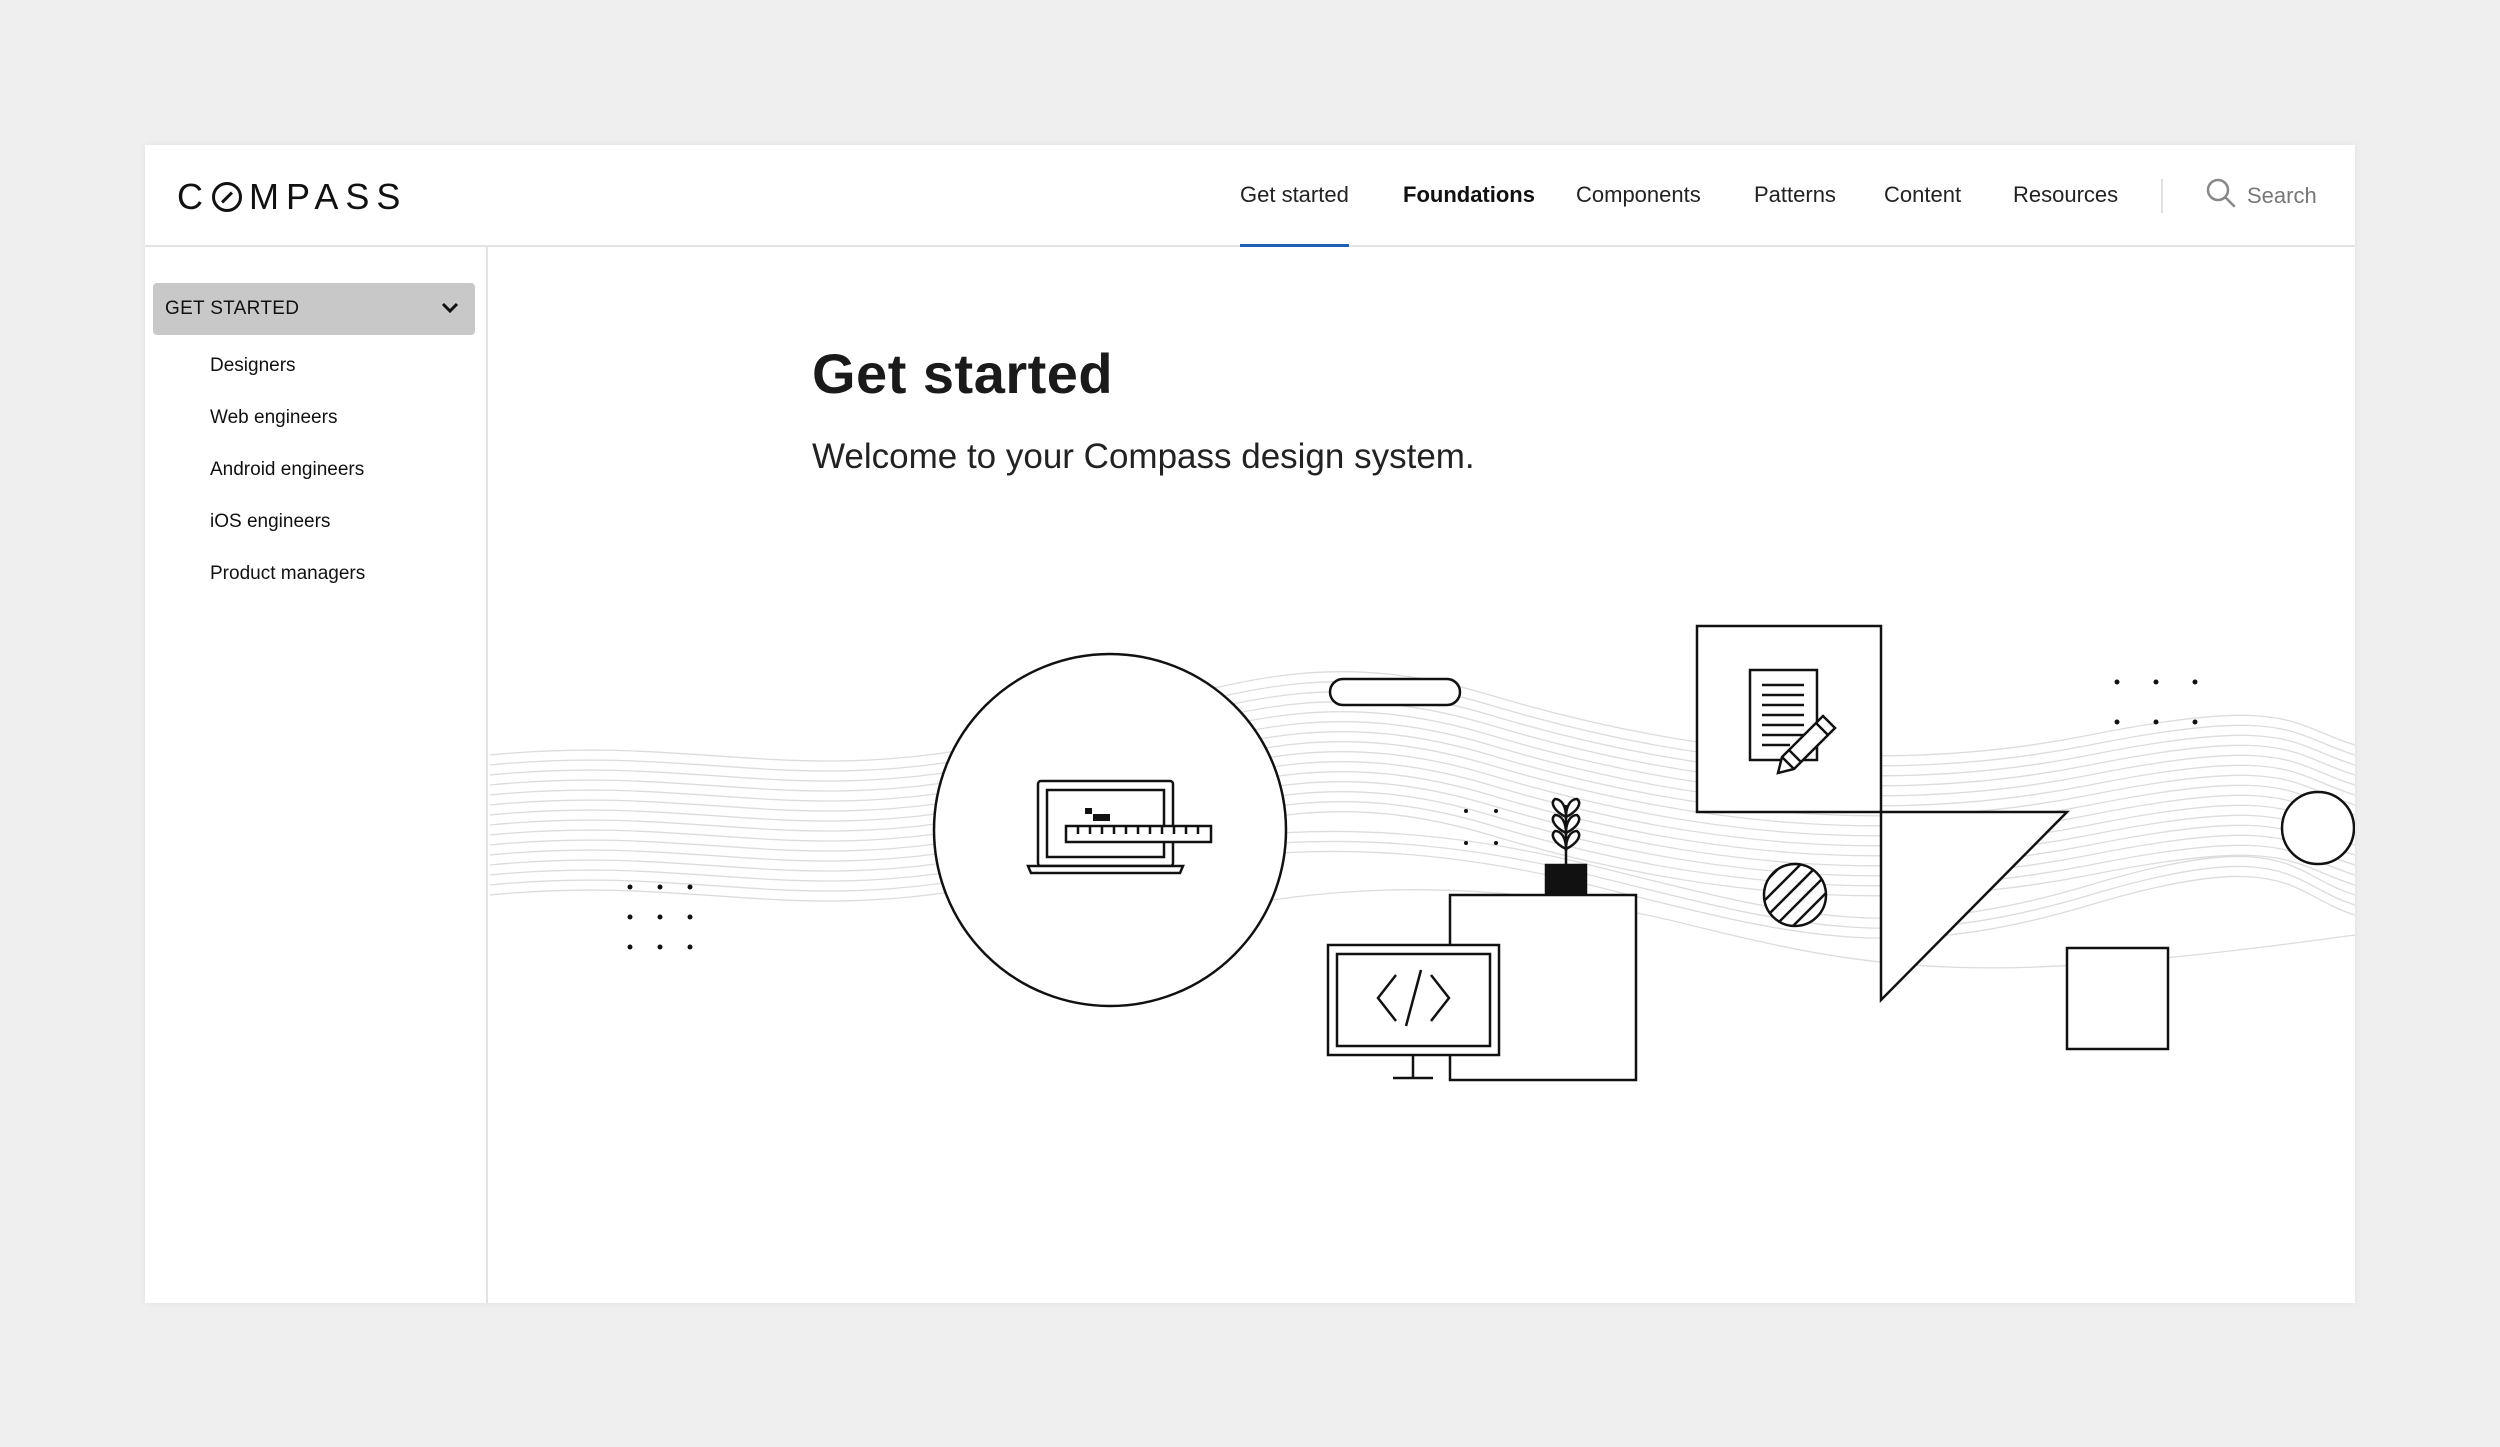 Image resolution: width=2500 pixels, height=1447 pixels. I want to click on search-label: Search, so click(2282, 195).